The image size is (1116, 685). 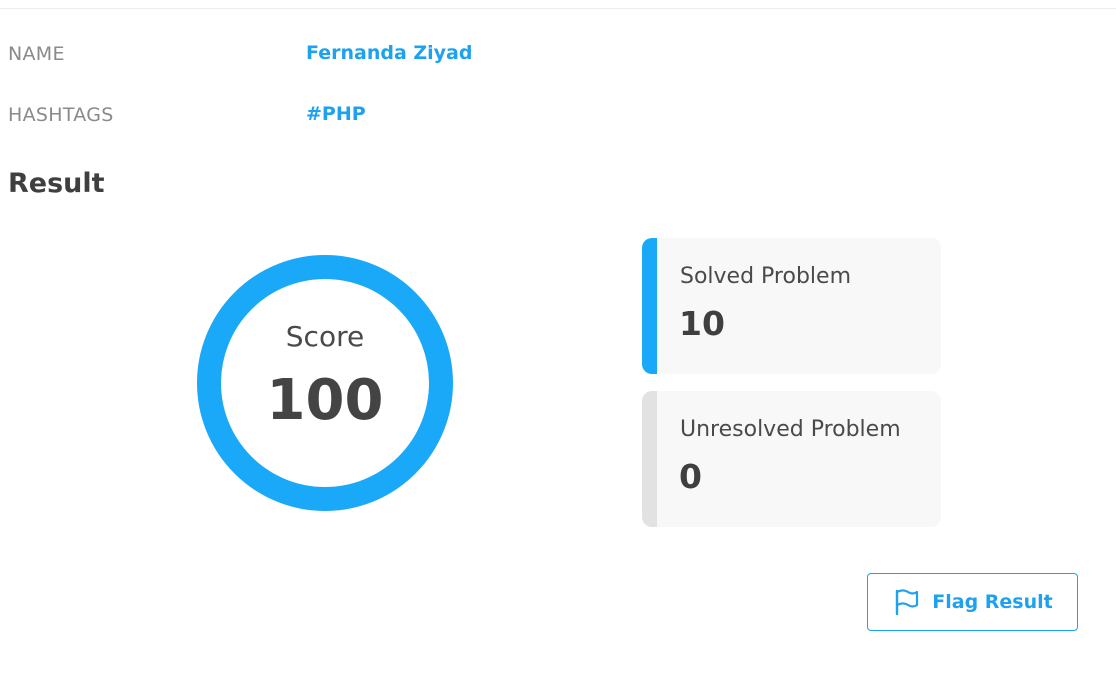 What do you see at coordinates (36, 54) in the screenshot?
I see `name-label: NAME` at bounding box center [36, 54].